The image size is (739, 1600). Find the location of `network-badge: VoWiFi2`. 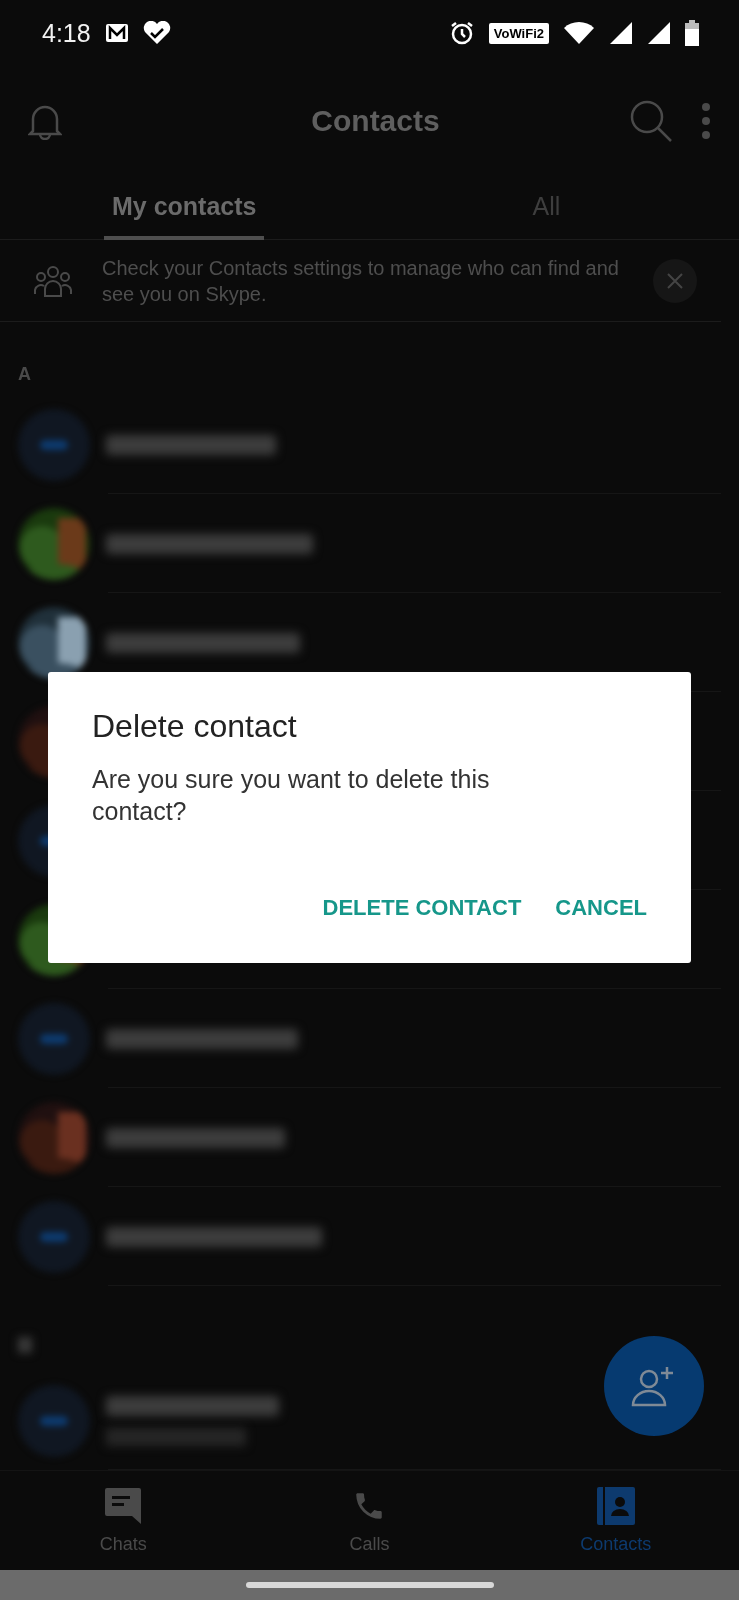

network-badge: VoWiFi2 is located at coordinates (518, 33).